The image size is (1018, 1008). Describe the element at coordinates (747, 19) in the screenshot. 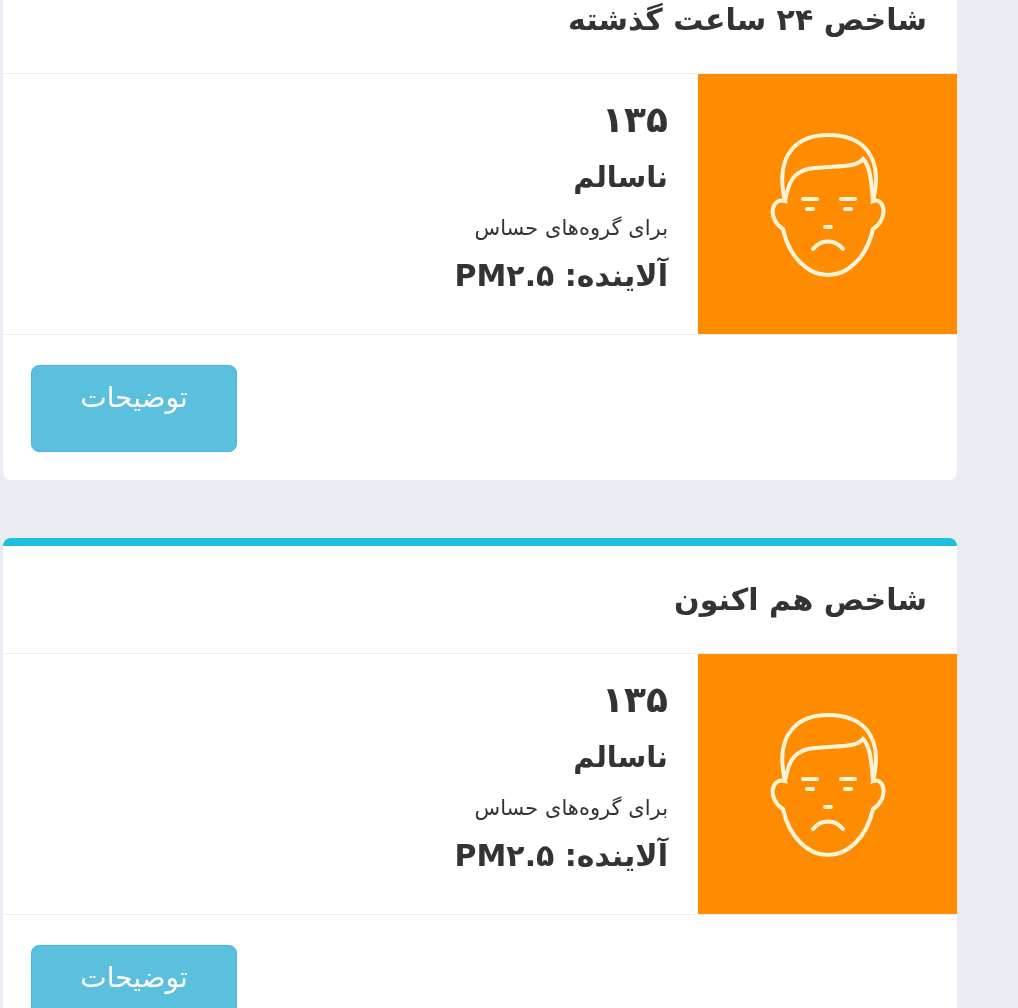

I see `card-title: شاخص ۲۴ ساعت گذشته` at that location.